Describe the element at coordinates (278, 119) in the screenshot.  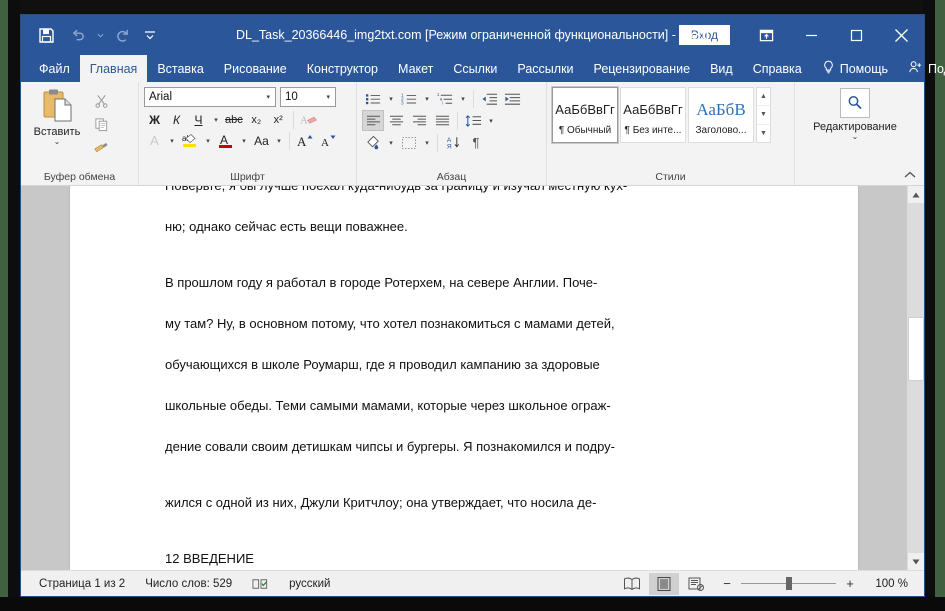
I see `superscript-button: x²` at that location.